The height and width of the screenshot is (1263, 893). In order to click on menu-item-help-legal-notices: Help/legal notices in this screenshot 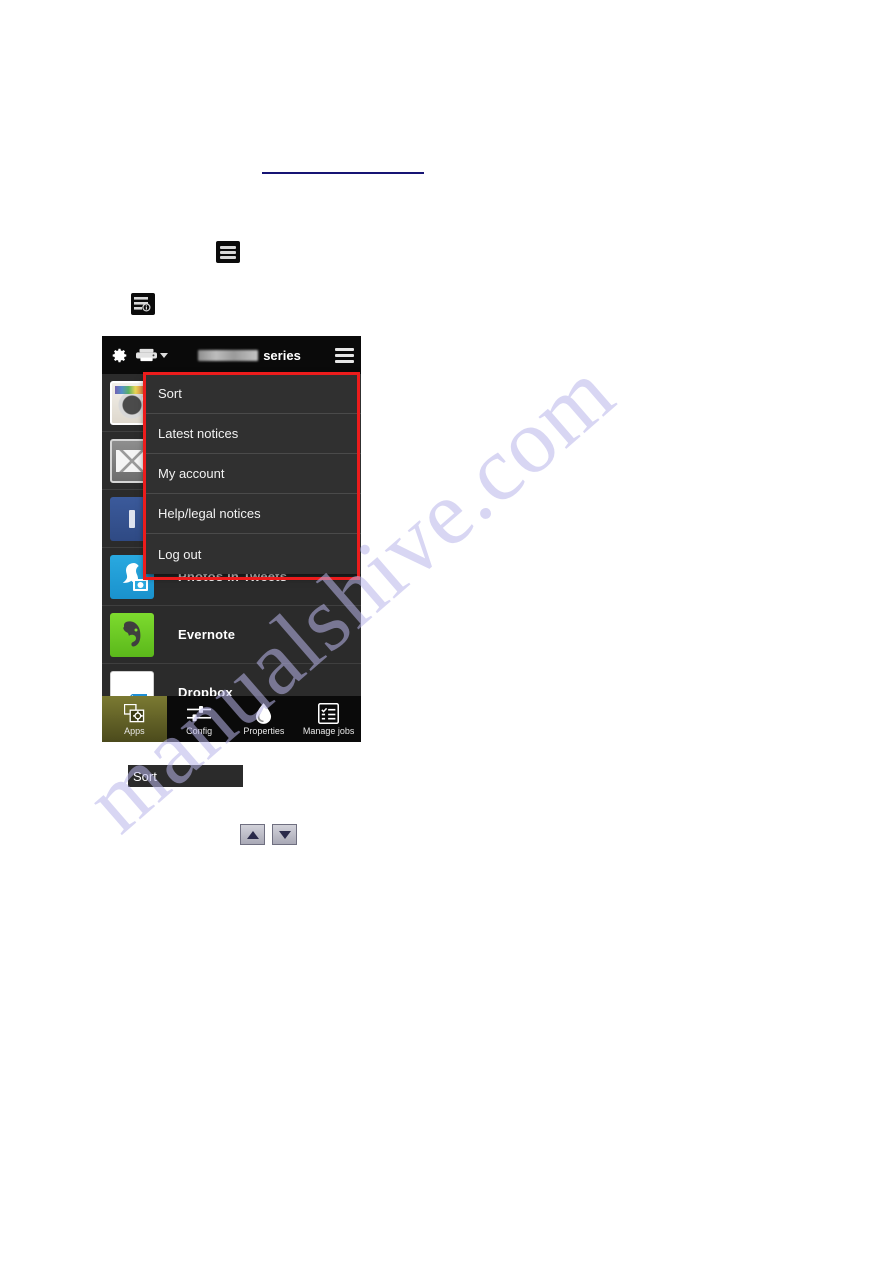, I will do `click(253, 514)`.